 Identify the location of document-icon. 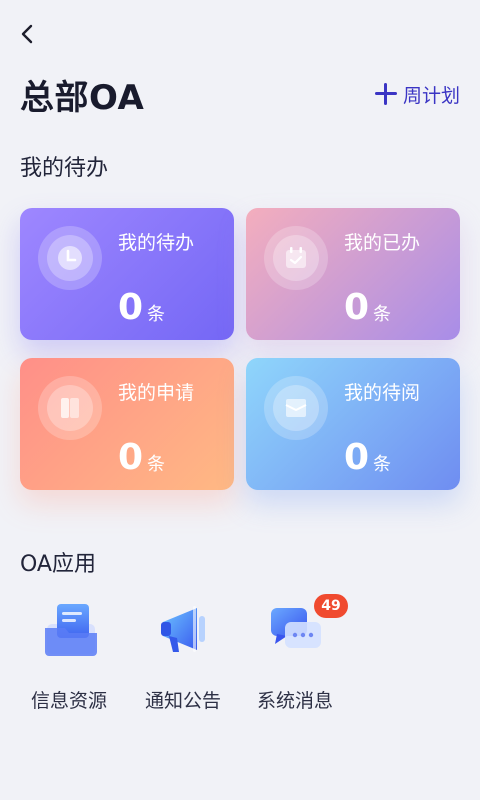
(70, 408).